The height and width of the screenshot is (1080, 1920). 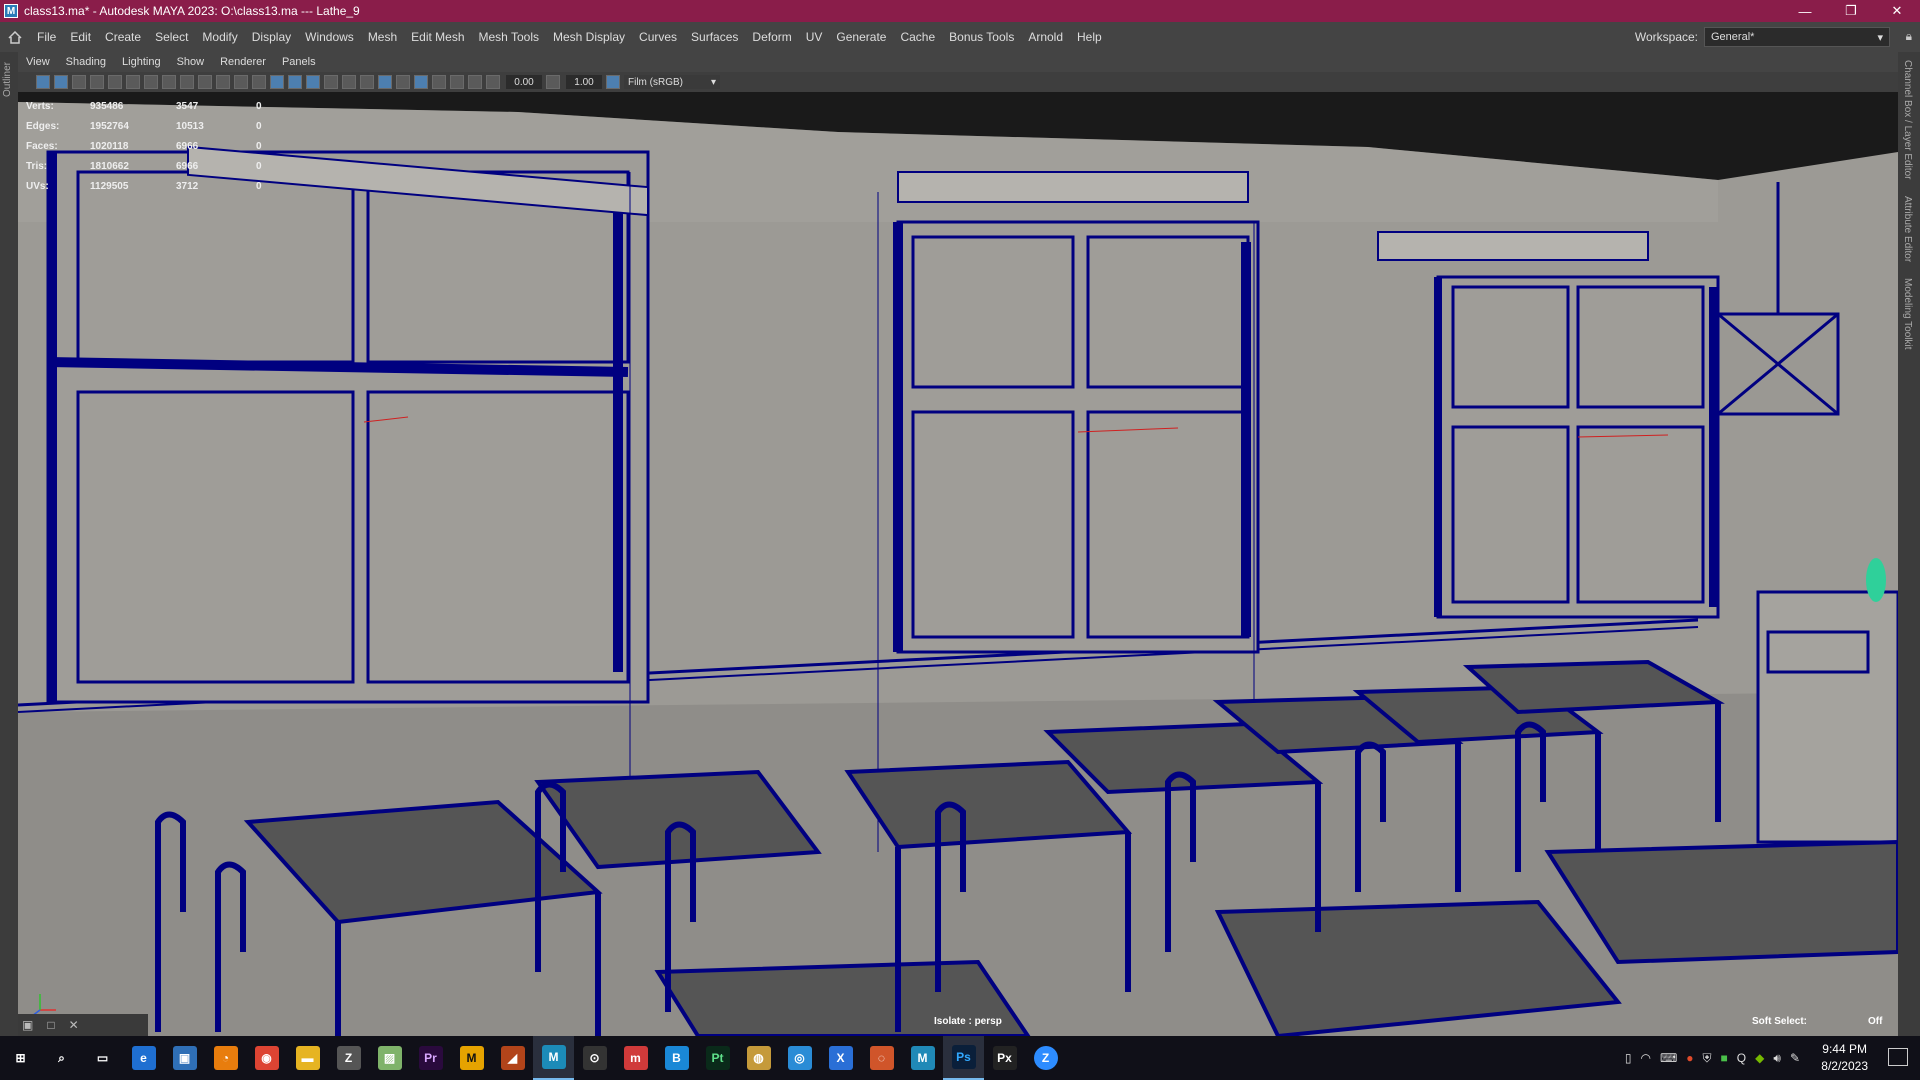 I want to click on grid-icon, so click(x=151, y=82).